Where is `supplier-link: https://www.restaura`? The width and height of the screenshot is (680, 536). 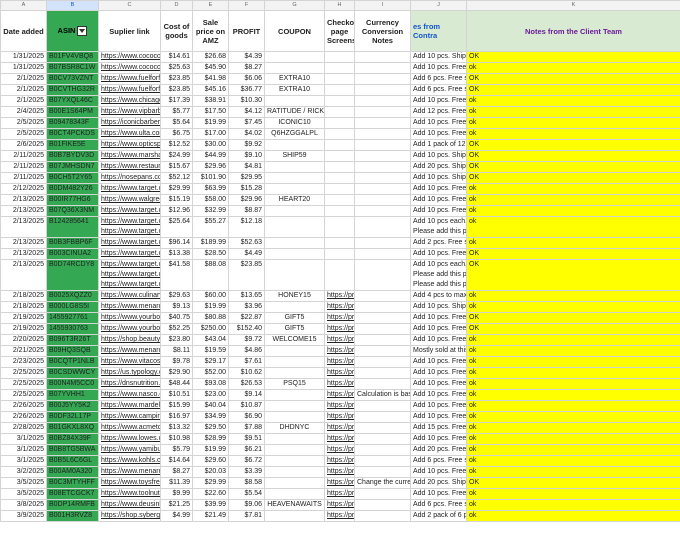
supplier-link: https://www.restaura is located at coordinates (129, 167).